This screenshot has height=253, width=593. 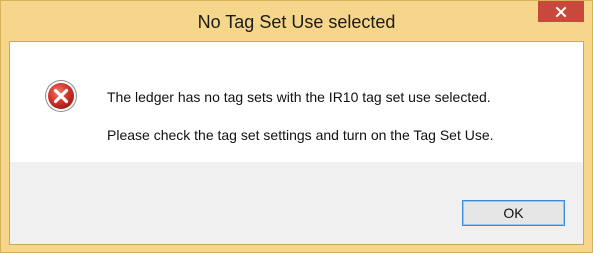 What do you see at coordinates (61, 96) in the screenshot?
I see `error-icon` at bounding box center [61, 96].